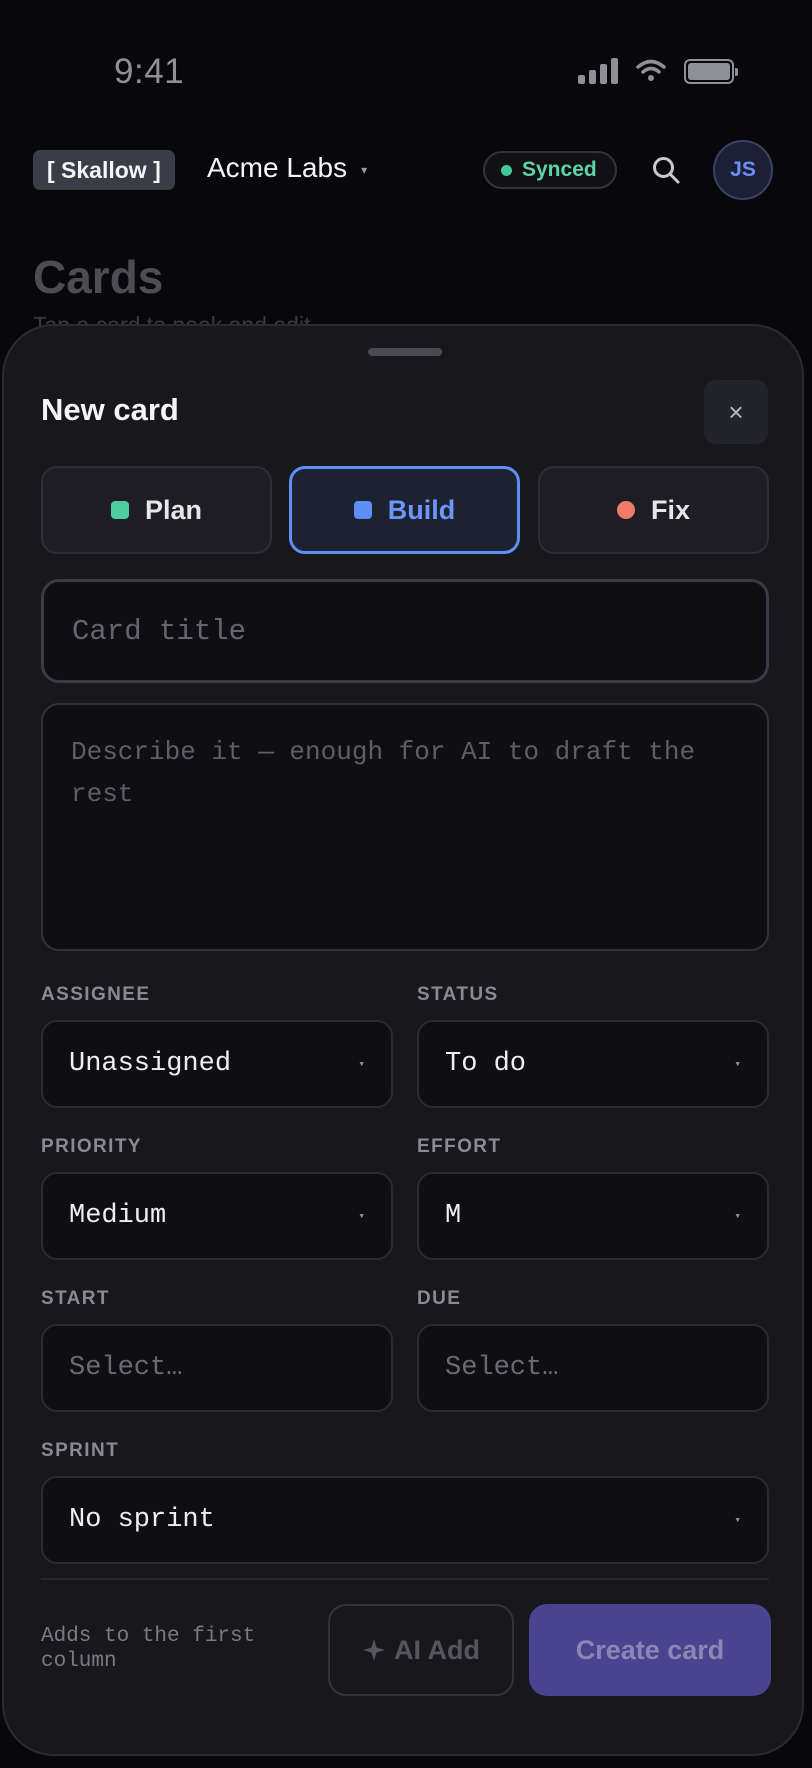 The image size is (812, 1768). I want to click on page-title: Cards, so click(98, 277).